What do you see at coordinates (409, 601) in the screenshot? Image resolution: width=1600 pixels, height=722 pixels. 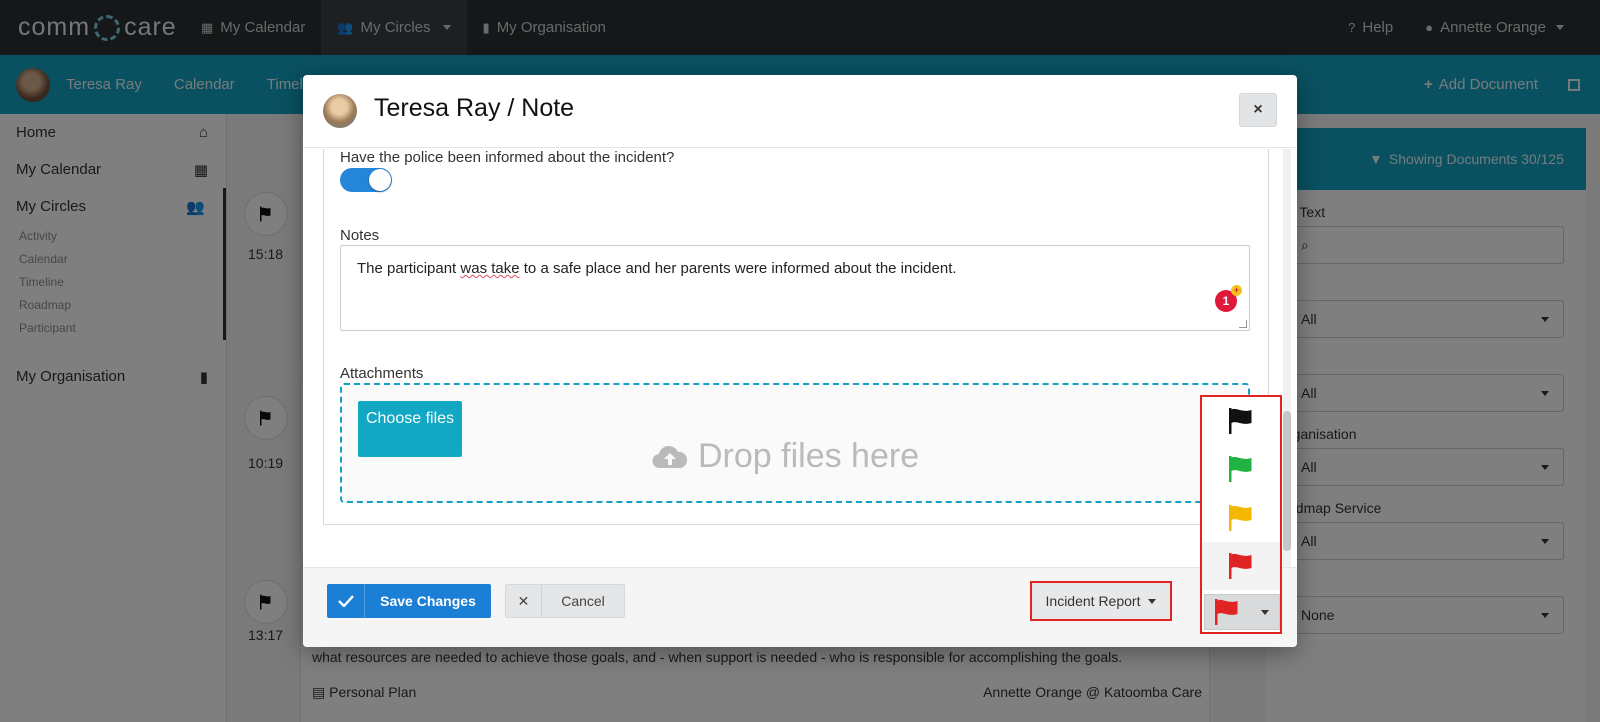 I see `save-changes-button: Save Changes` at bounding box center [409, 601].